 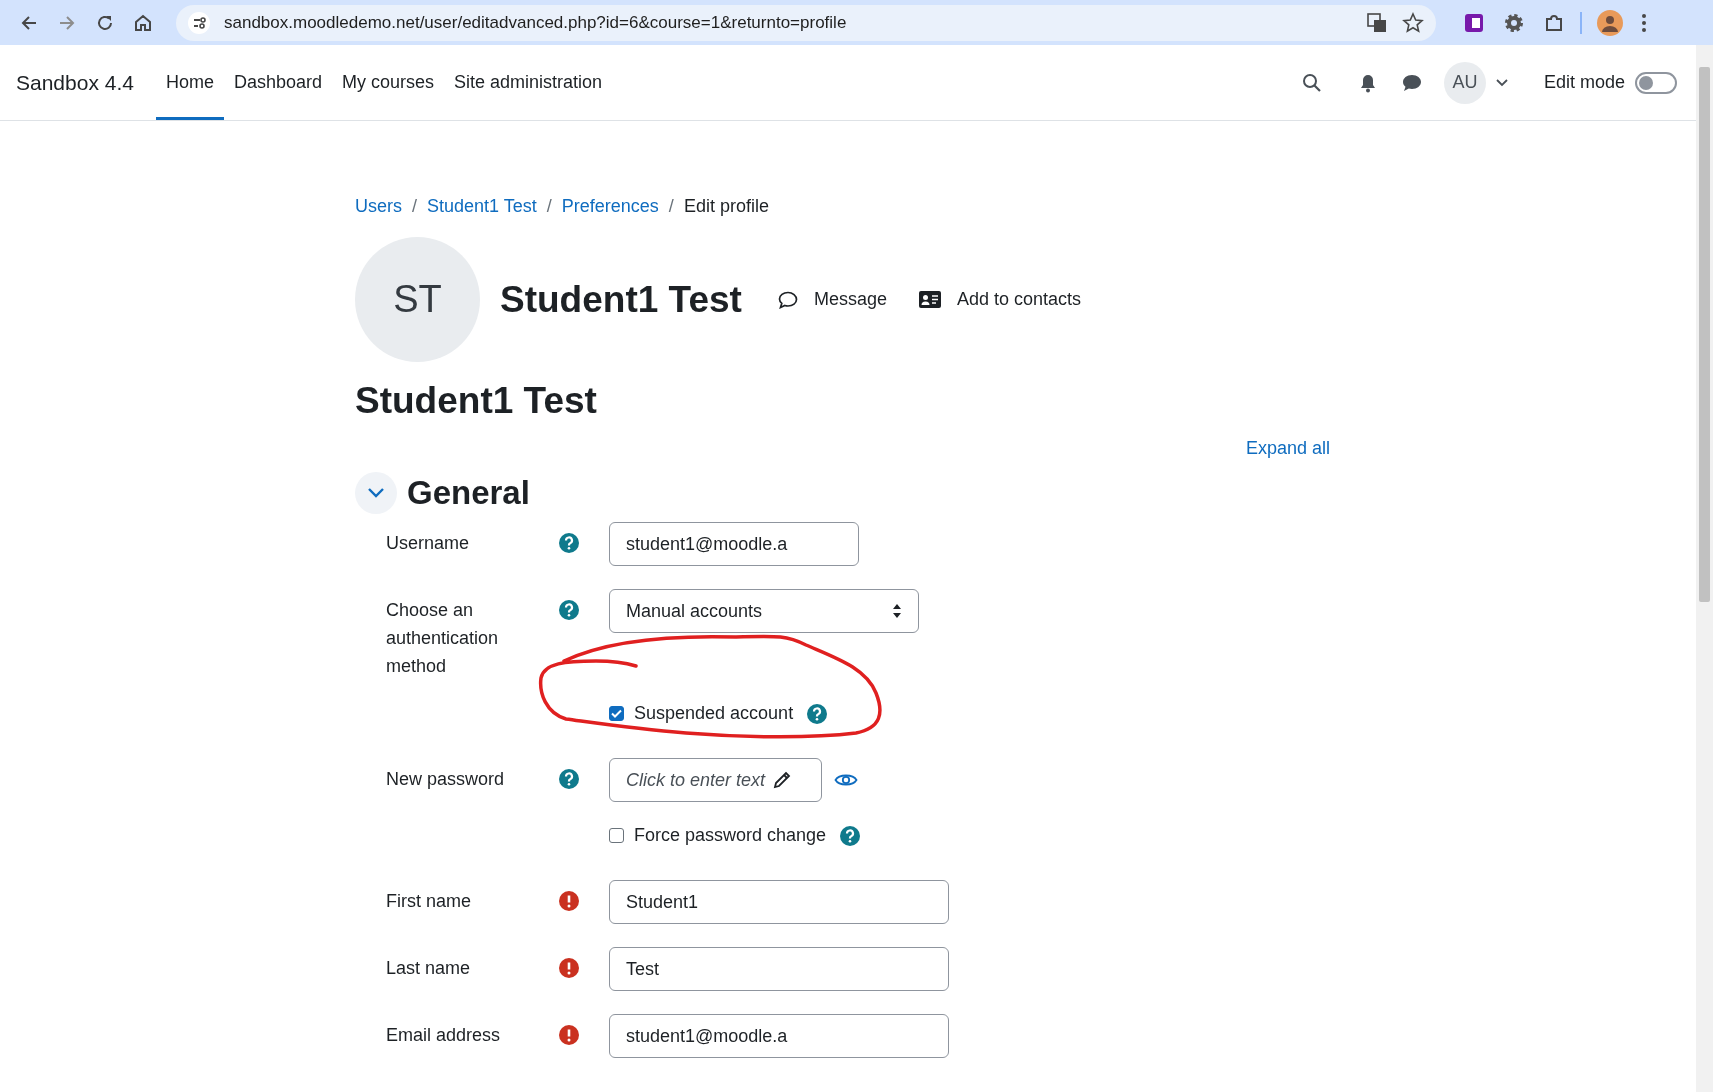 I want to click on section-toggle, so click(x=376, y=493).